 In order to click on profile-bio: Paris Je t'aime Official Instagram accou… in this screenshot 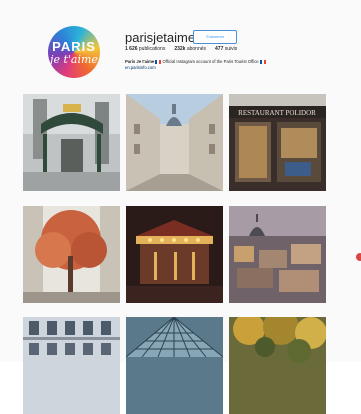, I will do `click(220, 65)`.